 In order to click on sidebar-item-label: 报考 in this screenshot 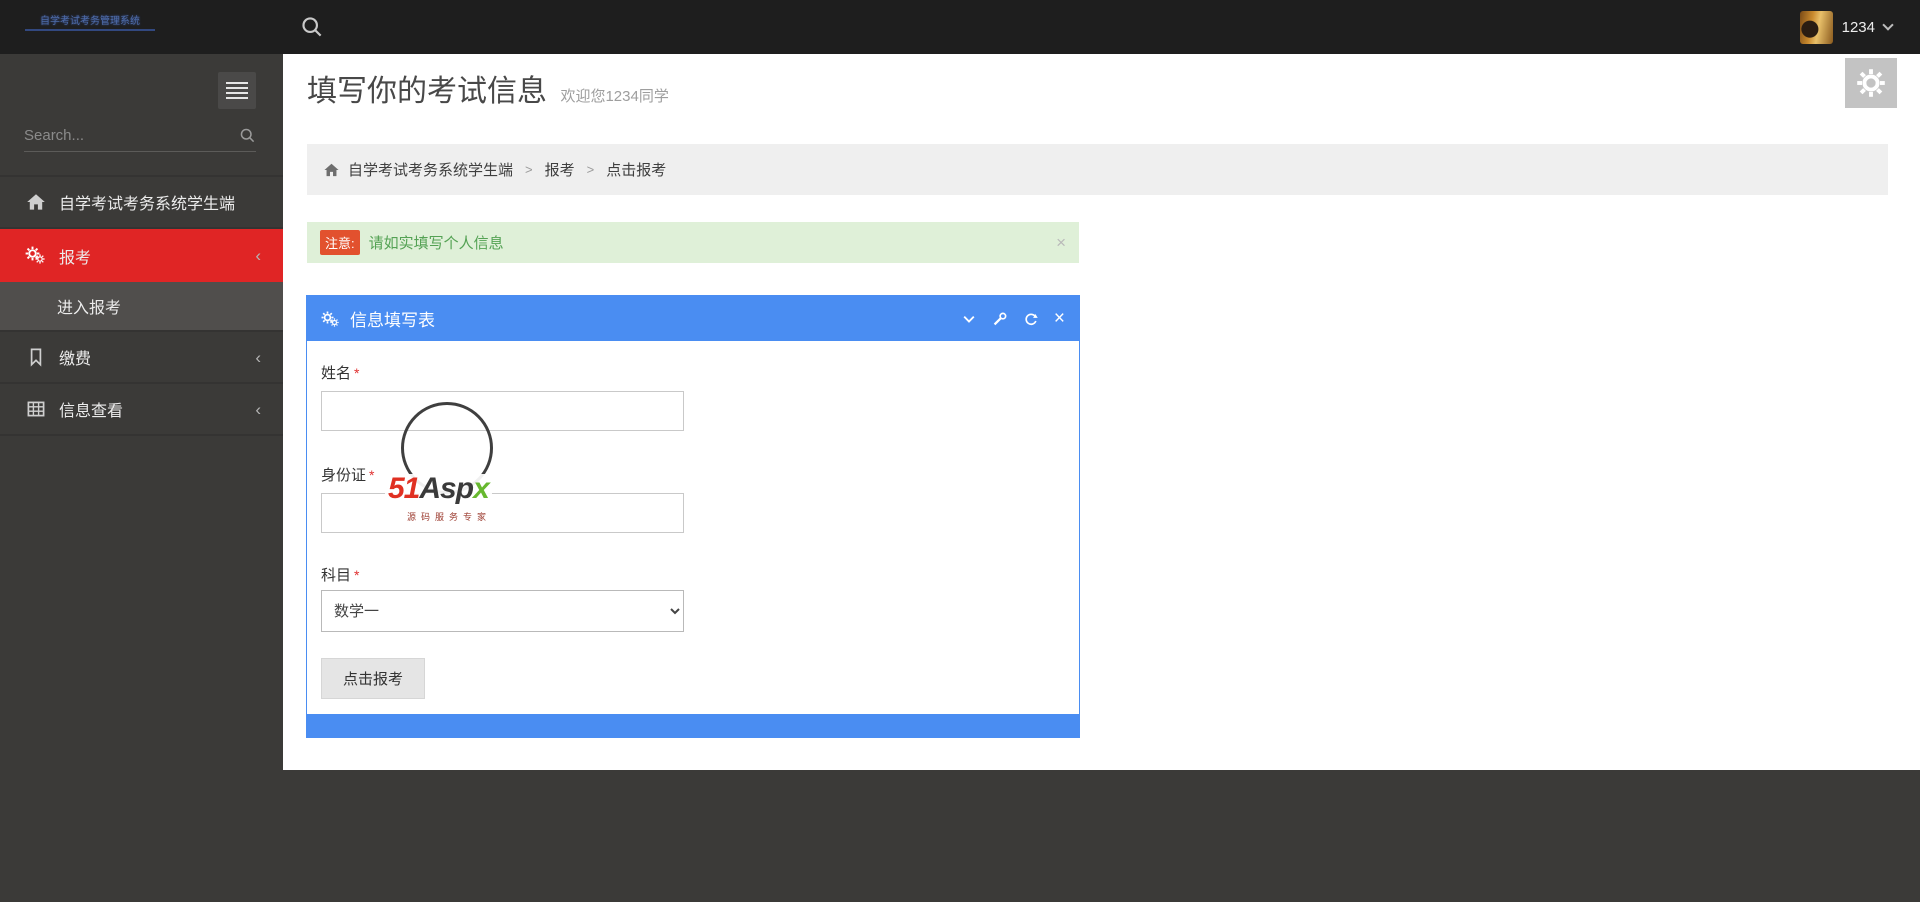, I will do `click(75, 258)`.